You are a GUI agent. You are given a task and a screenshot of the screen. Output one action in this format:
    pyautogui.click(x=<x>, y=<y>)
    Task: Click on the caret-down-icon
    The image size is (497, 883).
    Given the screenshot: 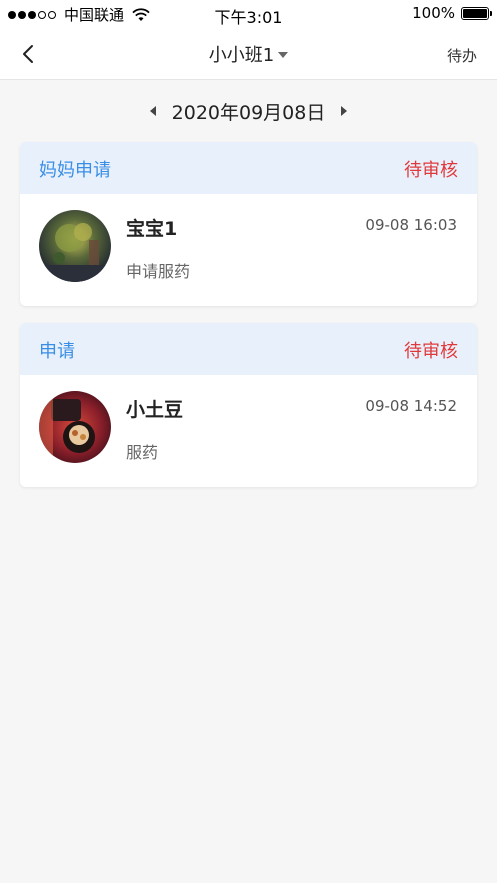 What is the action you would take?
    pyautogui.click(x=283, y=55)
    